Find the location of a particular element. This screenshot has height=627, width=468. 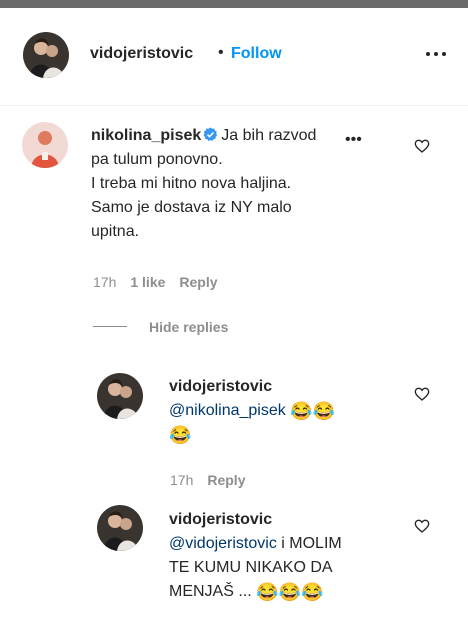

reply-text: vidojeristovic @nikolina_pisek 😂😂 😂 is located at coordinates (252, 411).